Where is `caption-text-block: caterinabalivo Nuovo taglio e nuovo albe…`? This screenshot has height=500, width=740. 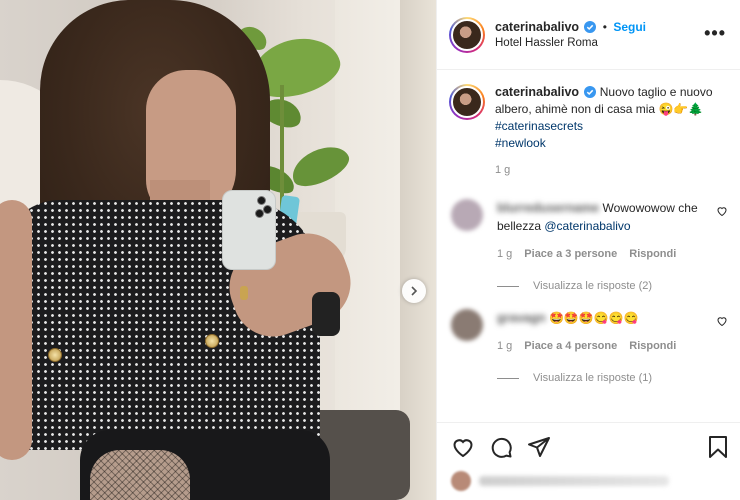 caption-text-block: caterinabalivo Nuovo taglio e nuovo albe… is located at coordinates (608, 131).